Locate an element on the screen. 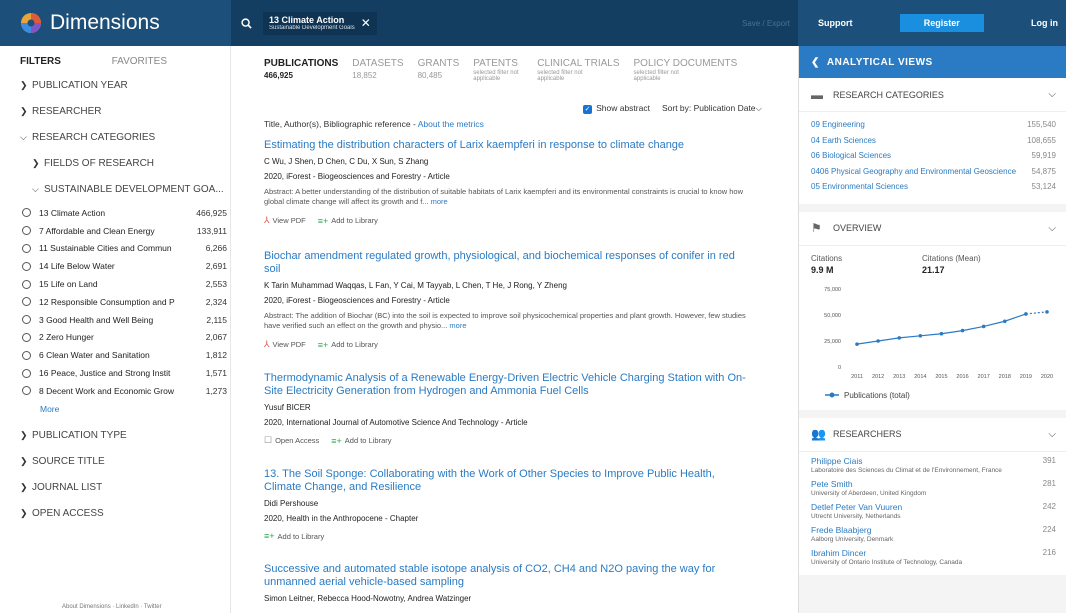  chevron-left-icon: ❮ is located at coordinates (815, 62).